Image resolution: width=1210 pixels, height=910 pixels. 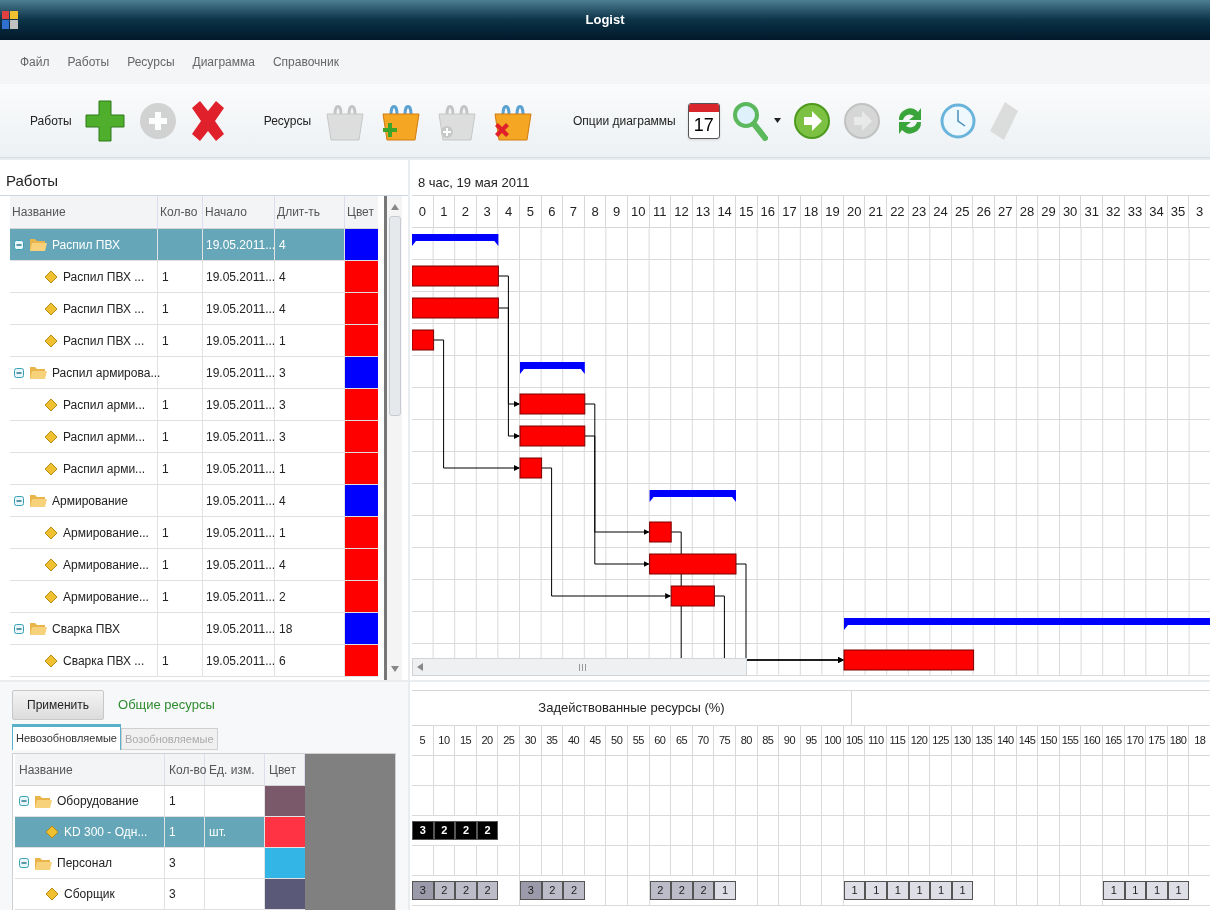 What do you see at coordinates (194, 373) in the screenshot?
I see `table-row: Распил армирова... 19.05.2011... 3` at bounding box center [194, 373].